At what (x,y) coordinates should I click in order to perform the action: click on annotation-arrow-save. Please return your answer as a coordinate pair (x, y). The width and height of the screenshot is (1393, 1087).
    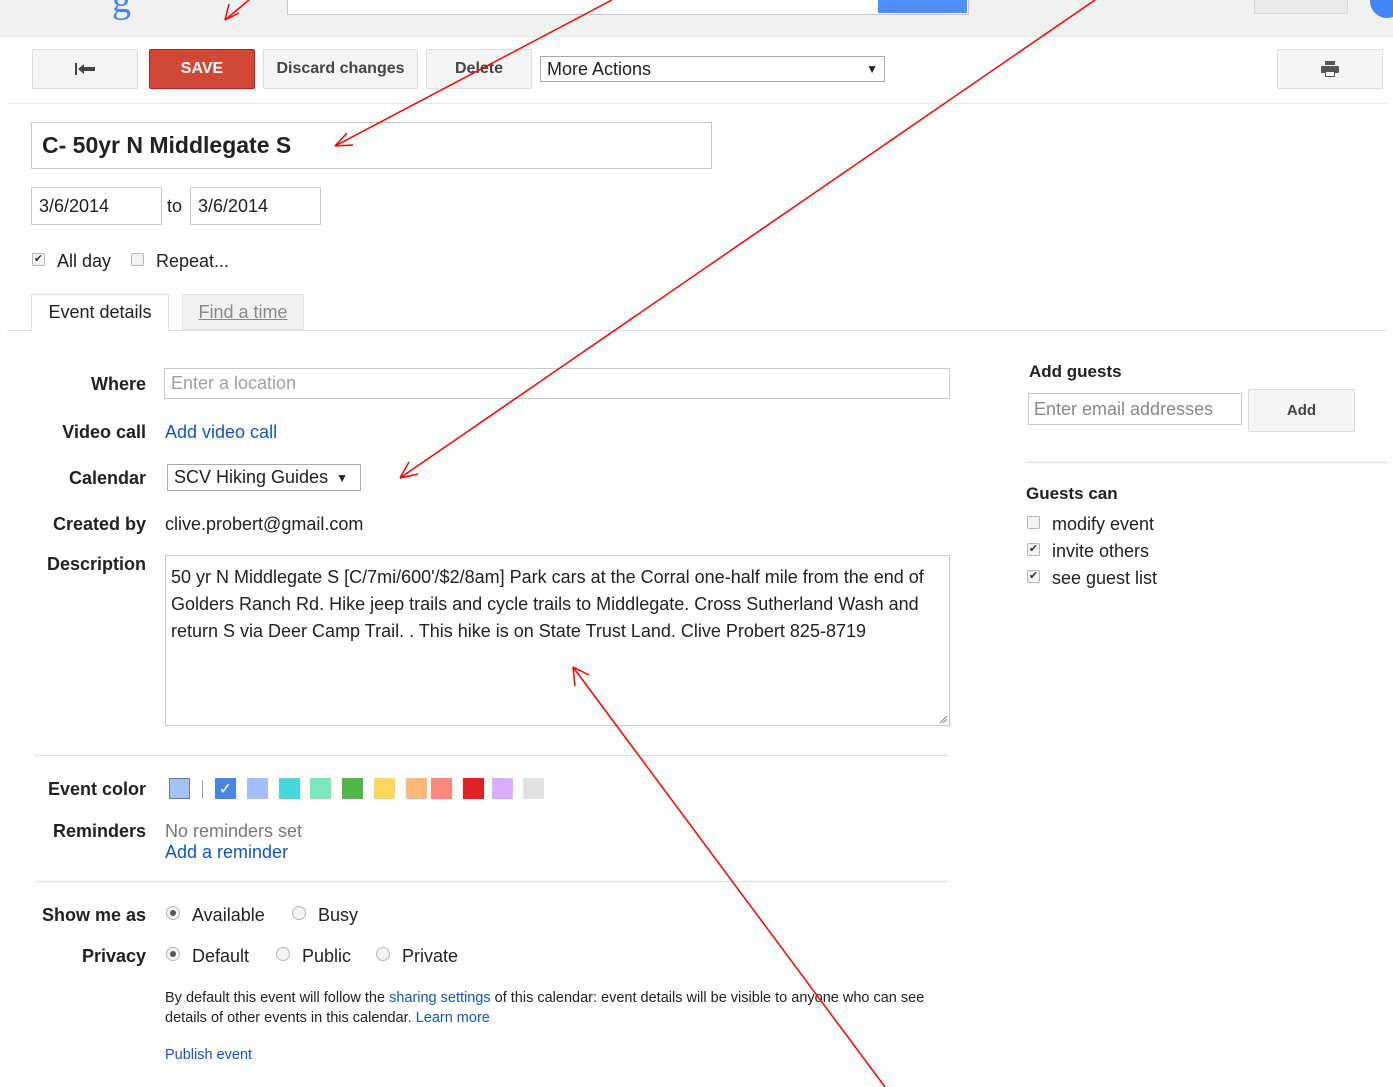
    Looking at the image, I should click on (237, 10).